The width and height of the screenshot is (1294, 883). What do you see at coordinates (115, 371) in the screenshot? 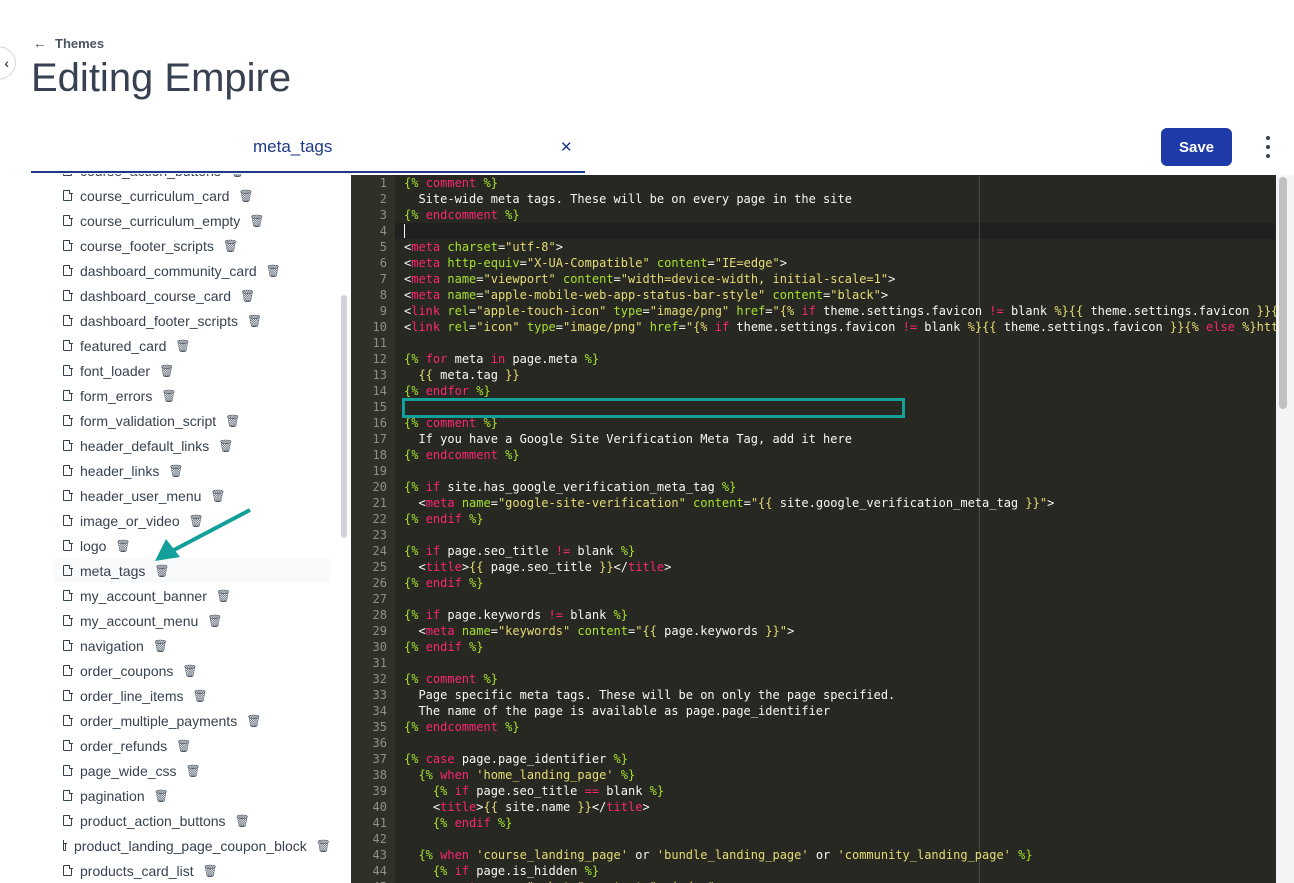
I see `file-item-label: font_loader` at bounding box center [115, 371].